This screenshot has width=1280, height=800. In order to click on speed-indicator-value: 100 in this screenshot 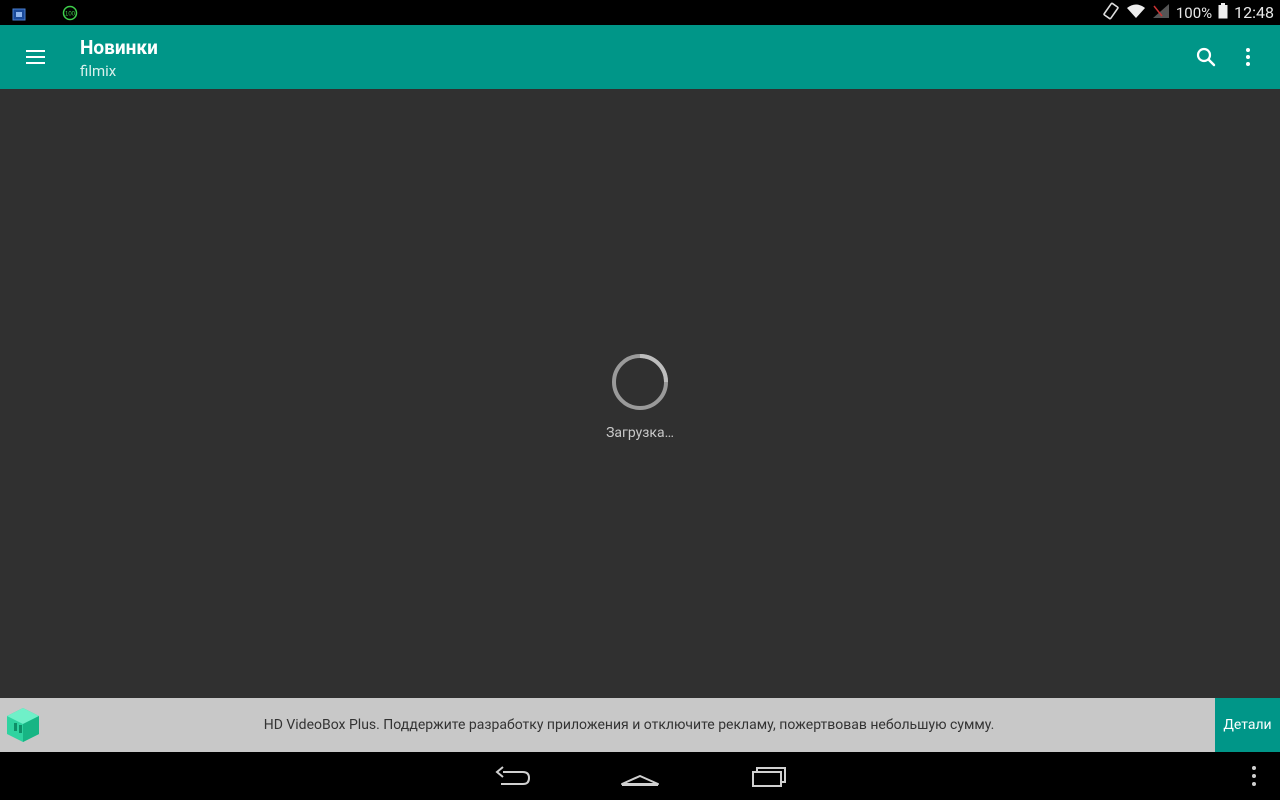, I will do `click(70, 15)`.